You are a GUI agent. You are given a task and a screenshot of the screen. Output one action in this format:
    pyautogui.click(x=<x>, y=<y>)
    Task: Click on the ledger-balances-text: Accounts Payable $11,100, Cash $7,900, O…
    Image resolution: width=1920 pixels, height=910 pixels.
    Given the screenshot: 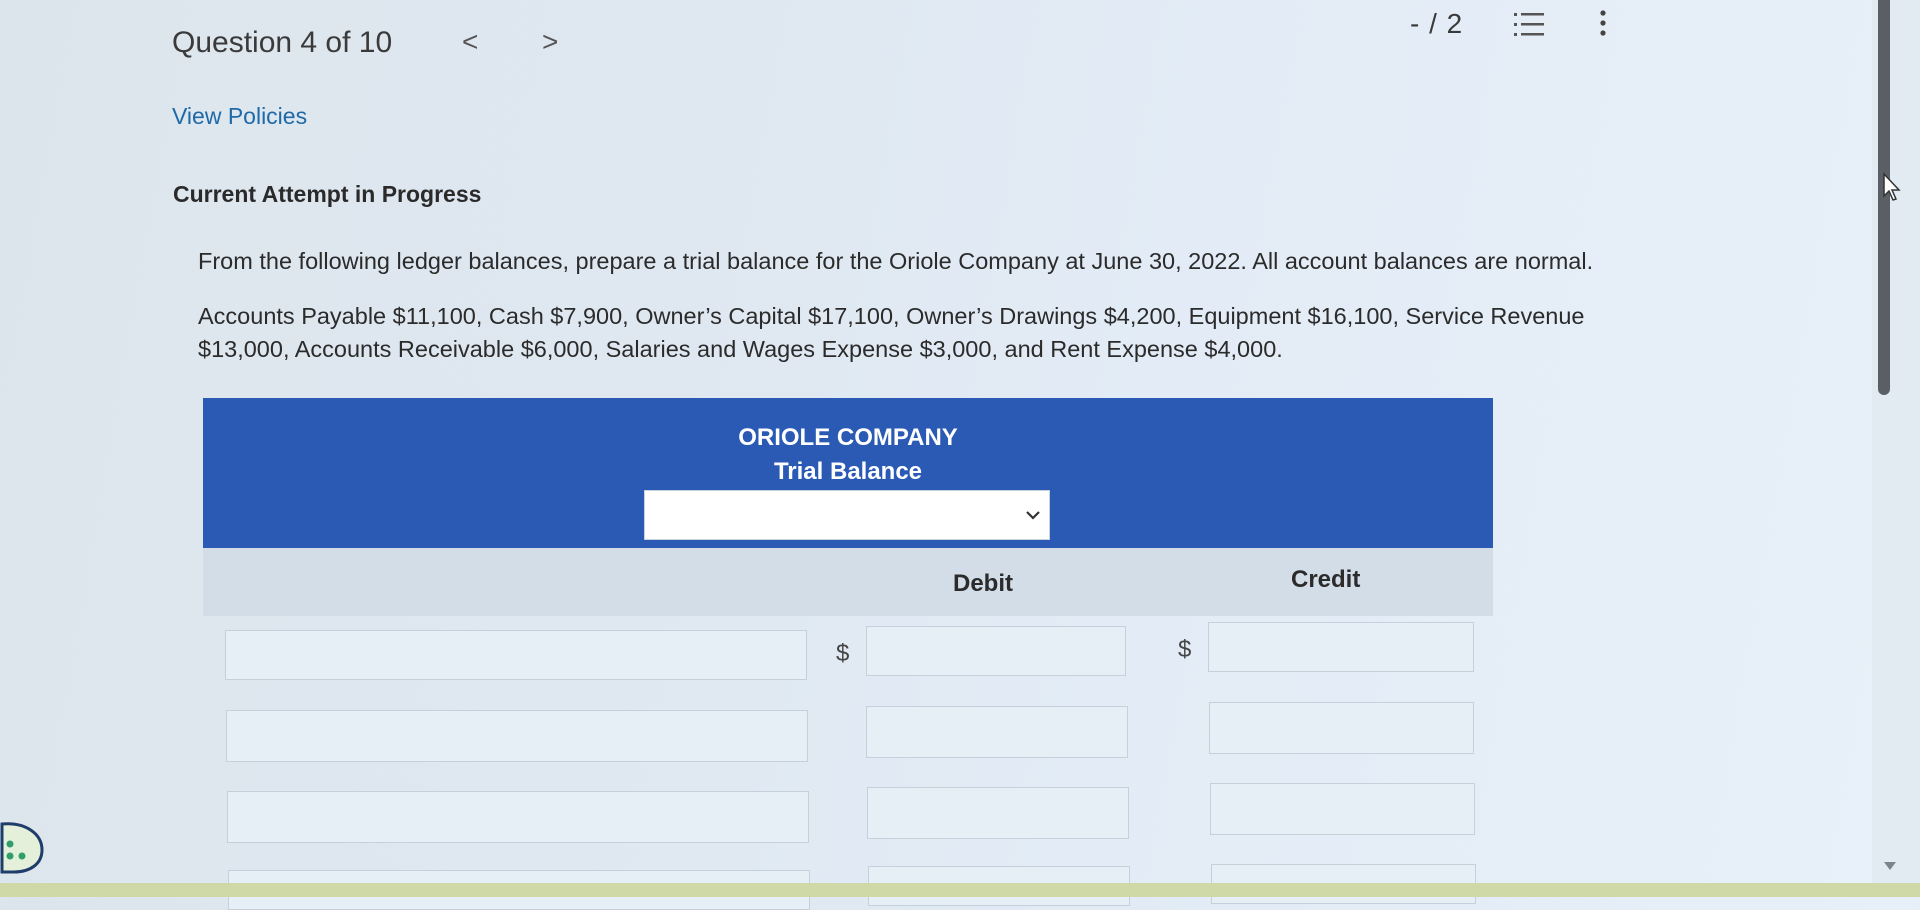 What is the action you would take?
    pyautogui.click(x=891, y=332)
    